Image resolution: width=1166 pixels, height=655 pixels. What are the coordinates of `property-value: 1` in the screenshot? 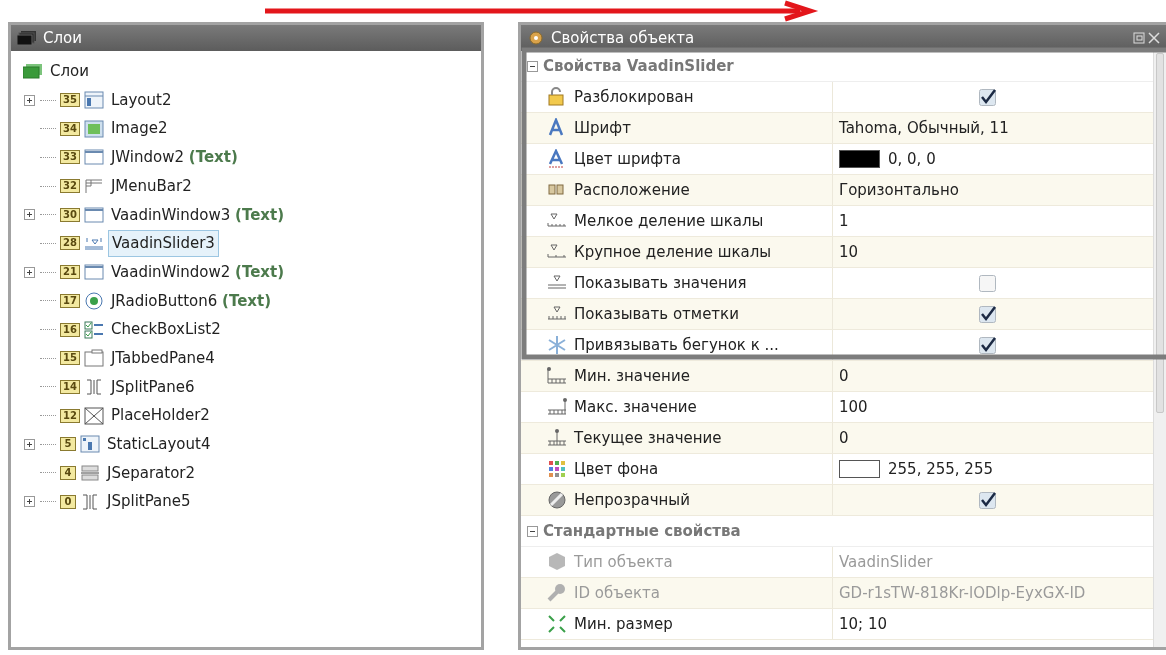 It's located at (844, 221).